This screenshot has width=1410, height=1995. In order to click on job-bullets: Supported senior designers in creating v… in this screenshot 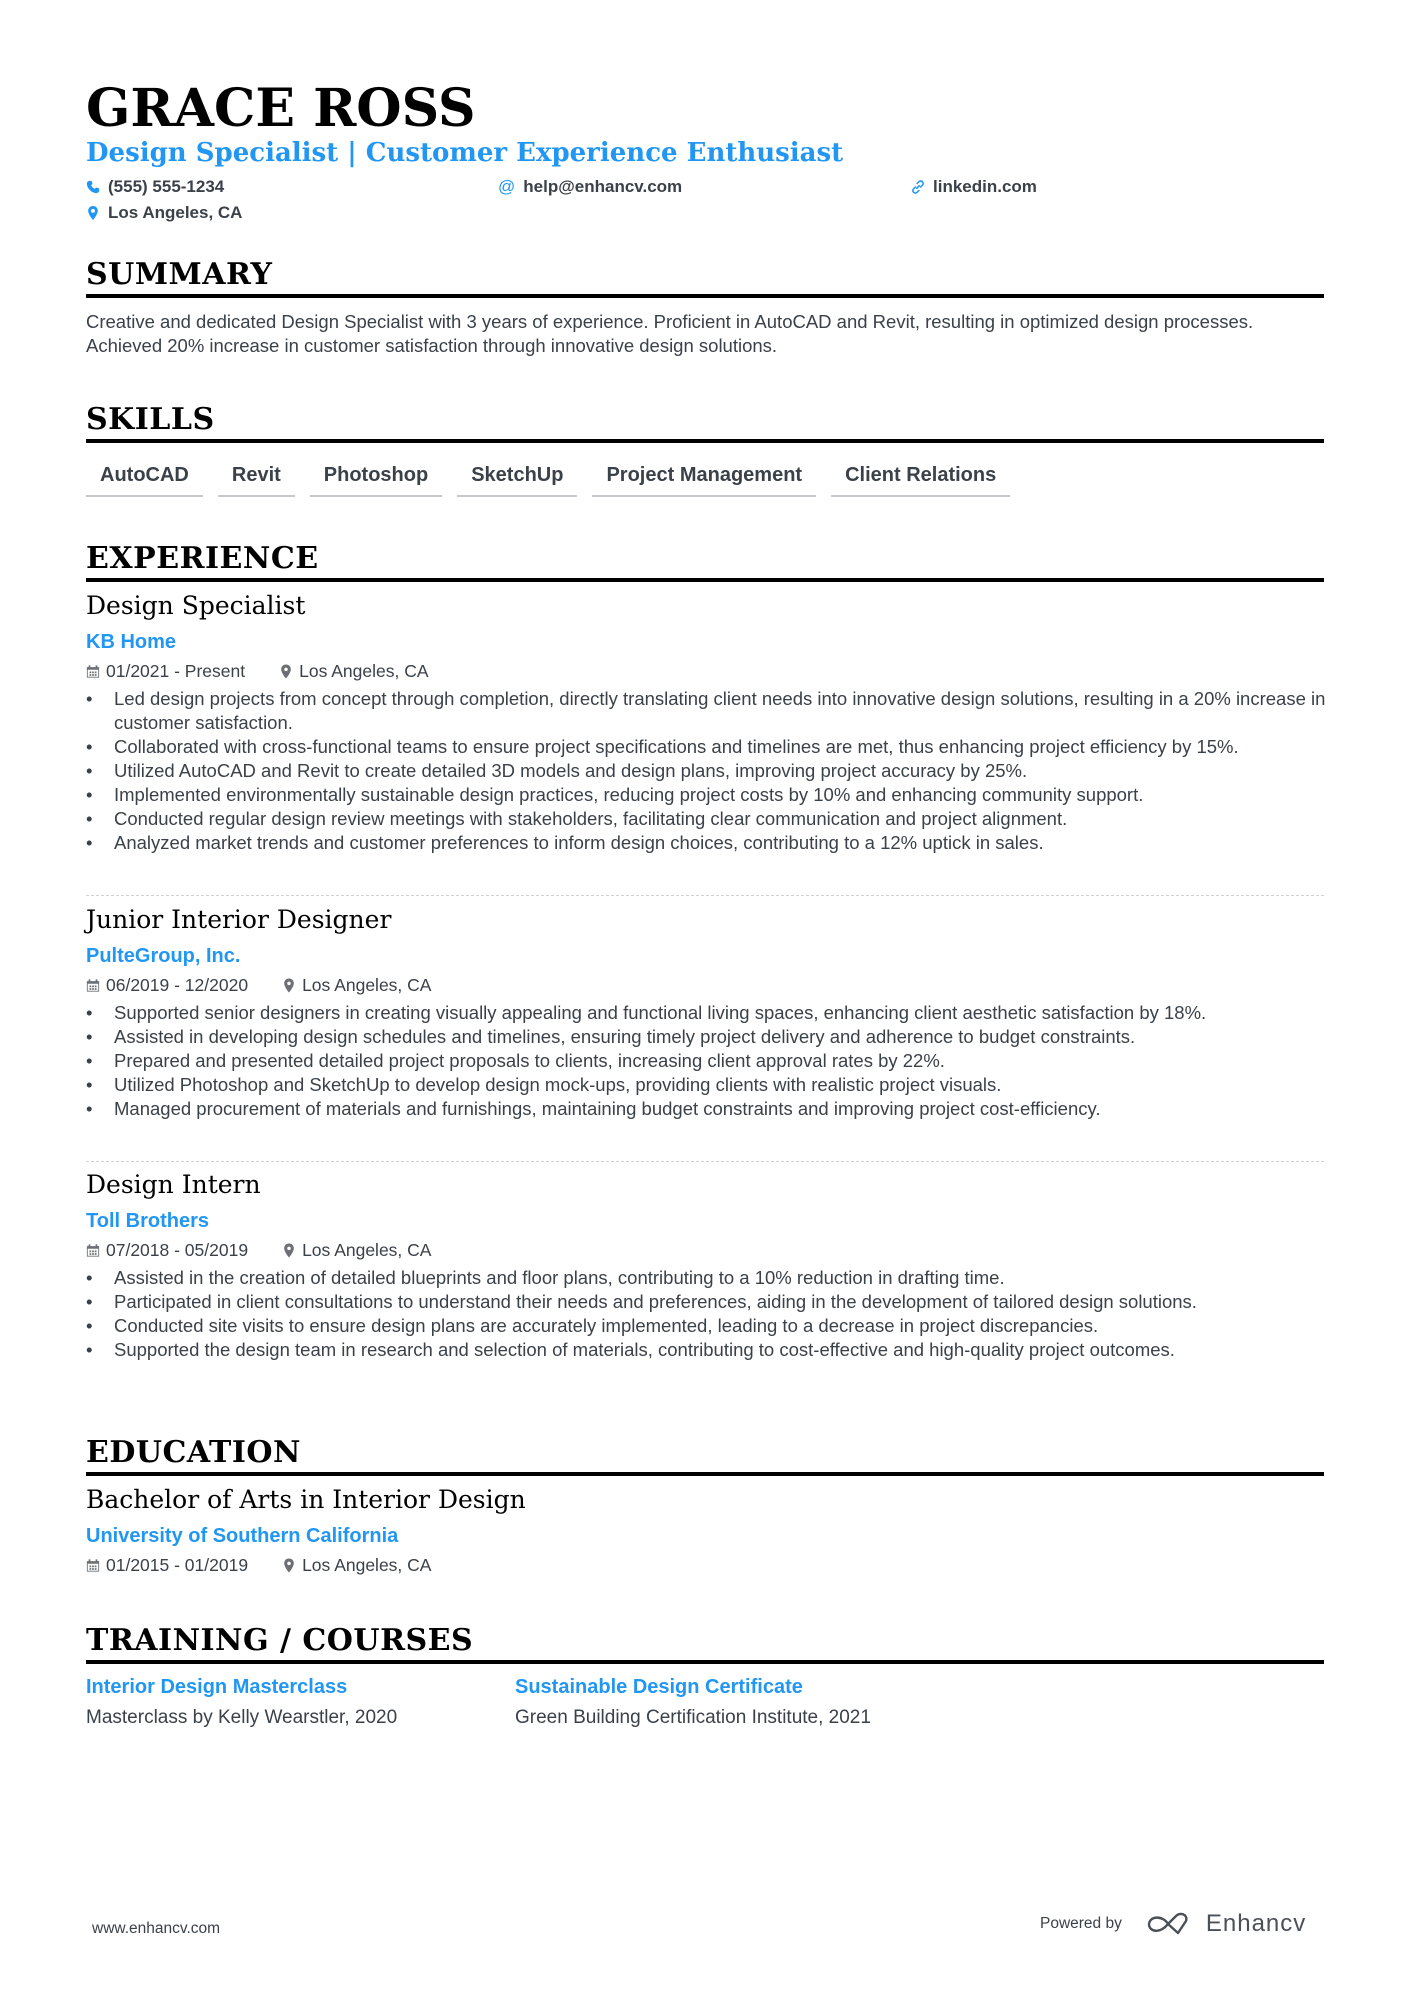, I will do `click(706, 1061)`.